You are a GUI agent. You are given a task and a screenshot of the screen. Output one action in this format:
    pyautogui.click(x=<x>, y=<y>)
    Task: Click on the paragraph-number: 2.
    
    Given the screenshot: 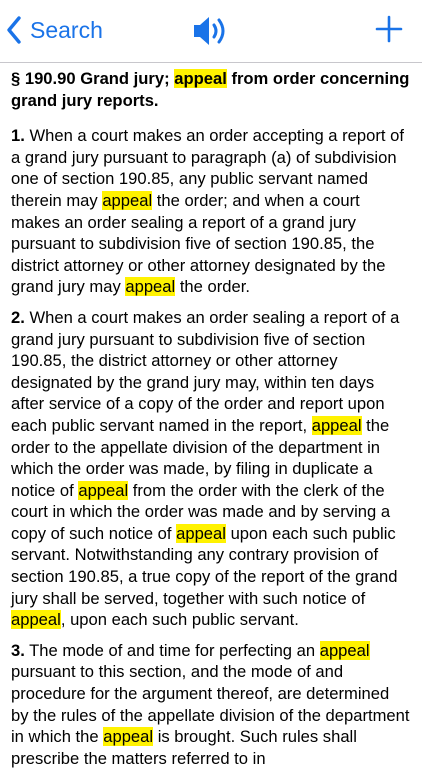 What is the action you would take?
    pyautogui.click(x=18, y=317)
    